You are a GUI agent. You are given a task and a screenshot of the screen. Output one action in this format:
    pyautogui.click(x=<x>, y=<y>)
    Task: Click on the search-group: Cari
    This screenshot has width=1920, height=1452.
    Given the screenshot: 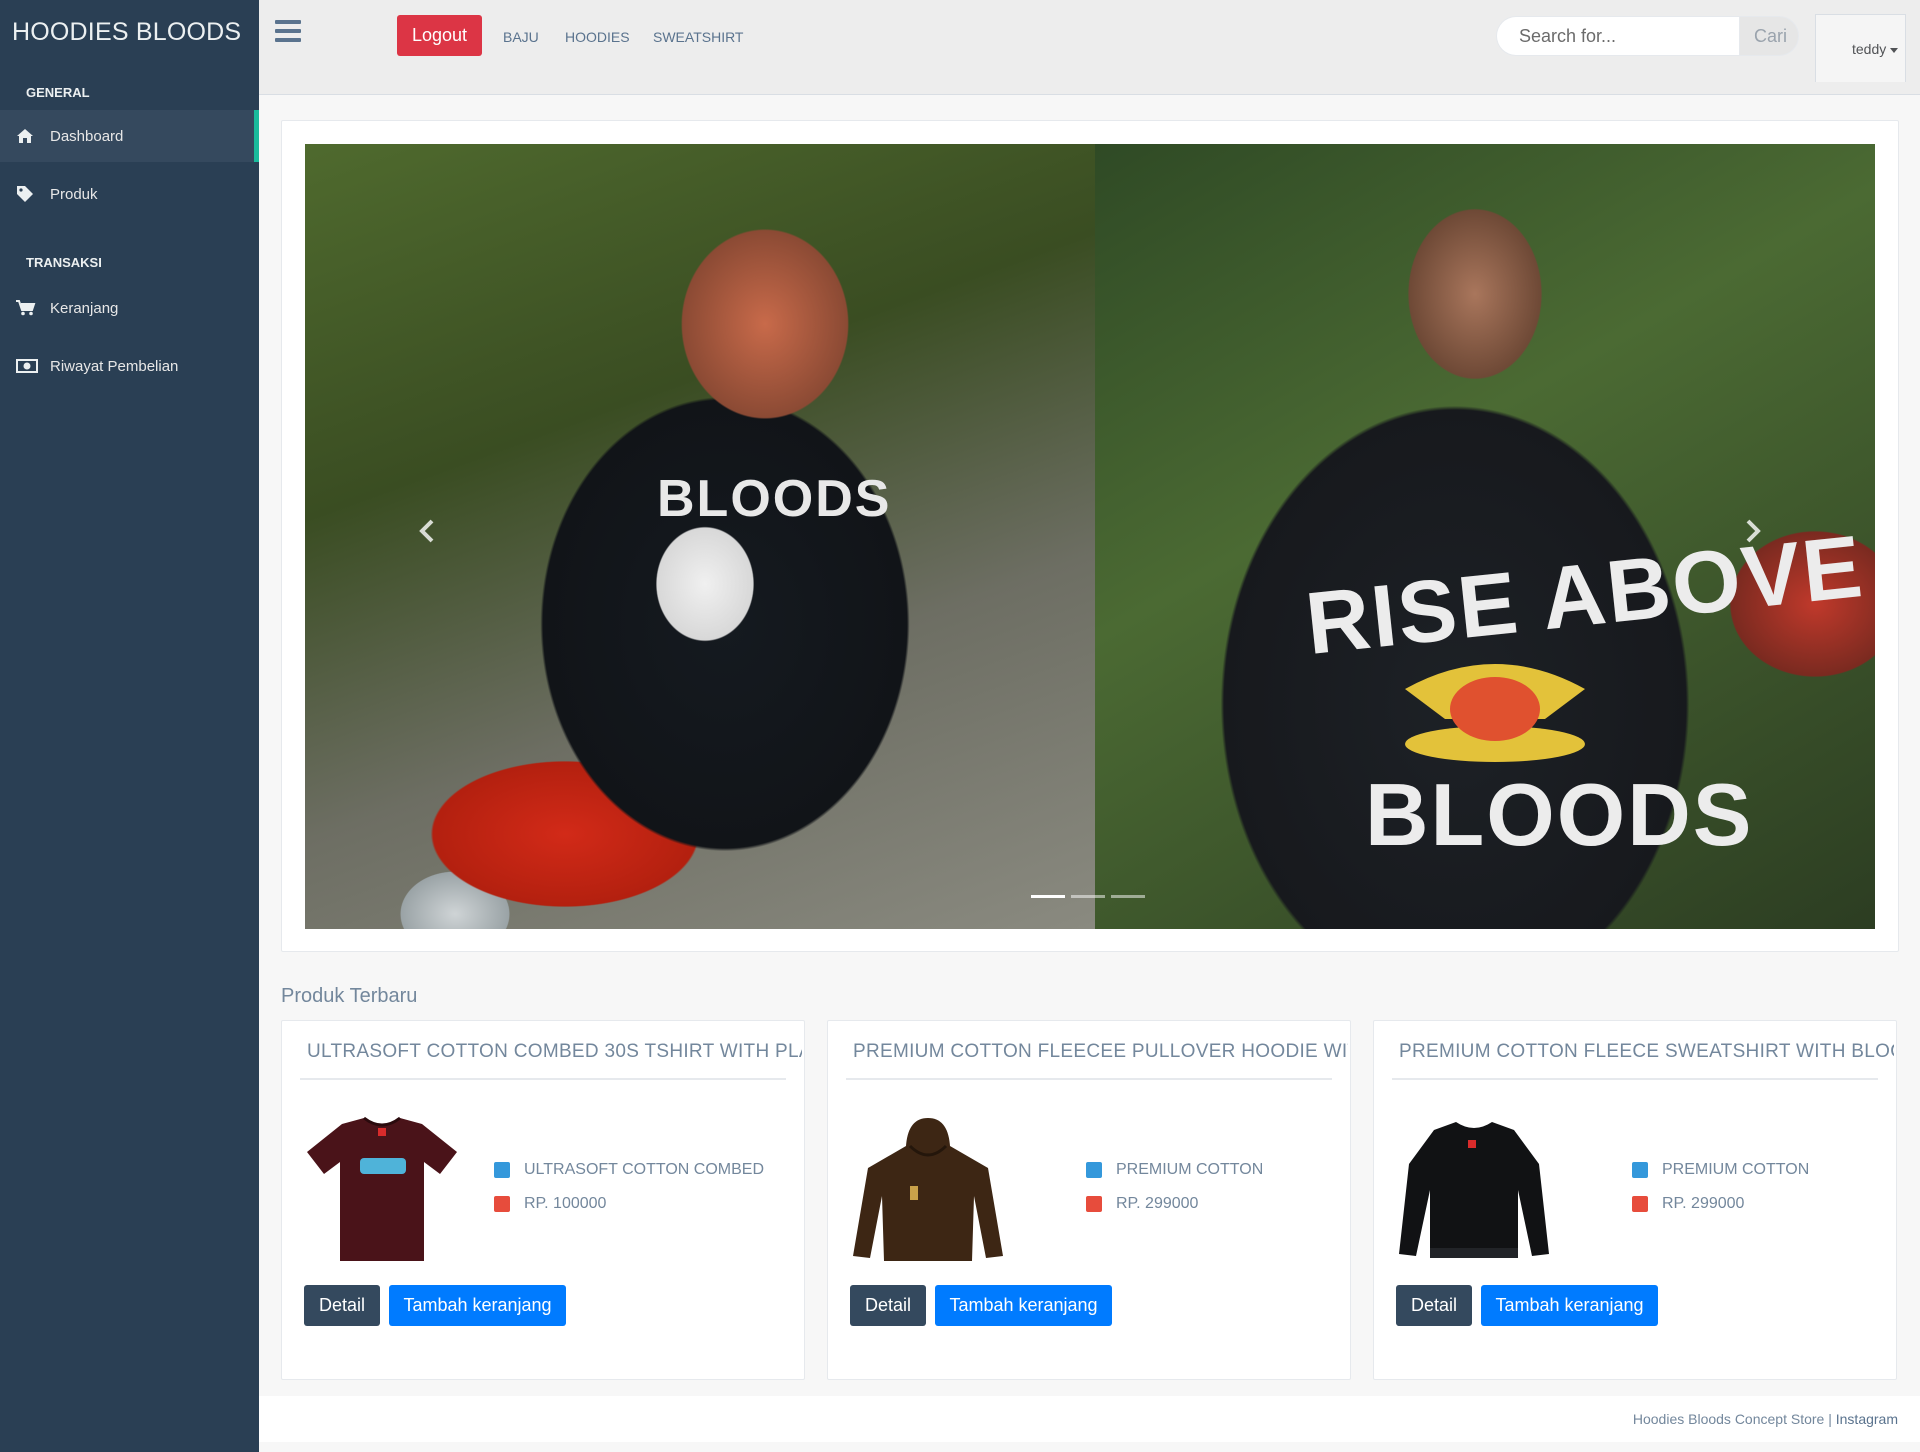 What is the action you would take?
    pyautogui.click(x=1649, y=36)
    